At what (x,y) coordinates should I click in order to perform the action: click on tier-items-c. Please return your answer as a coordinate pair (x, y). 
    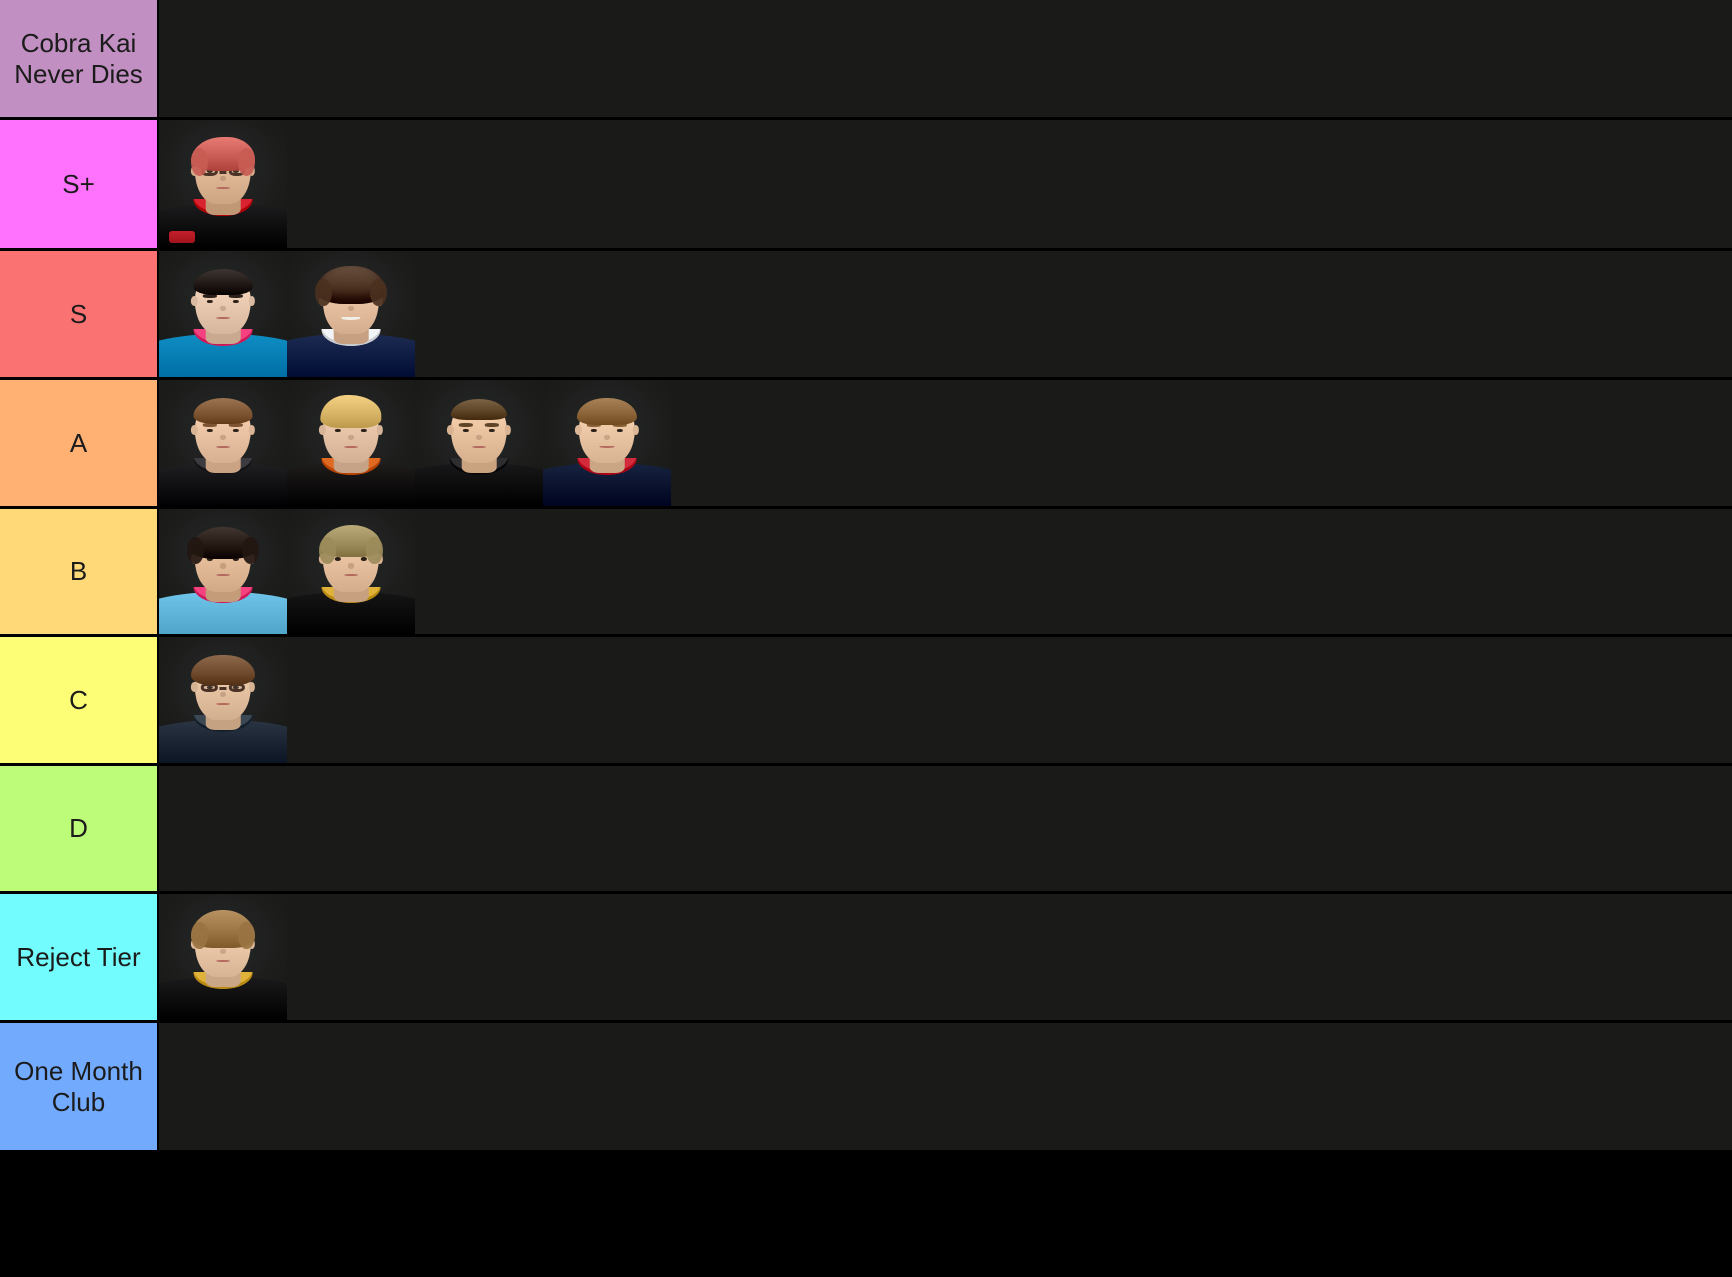
    Looking at the image, I should click on (945, 700).